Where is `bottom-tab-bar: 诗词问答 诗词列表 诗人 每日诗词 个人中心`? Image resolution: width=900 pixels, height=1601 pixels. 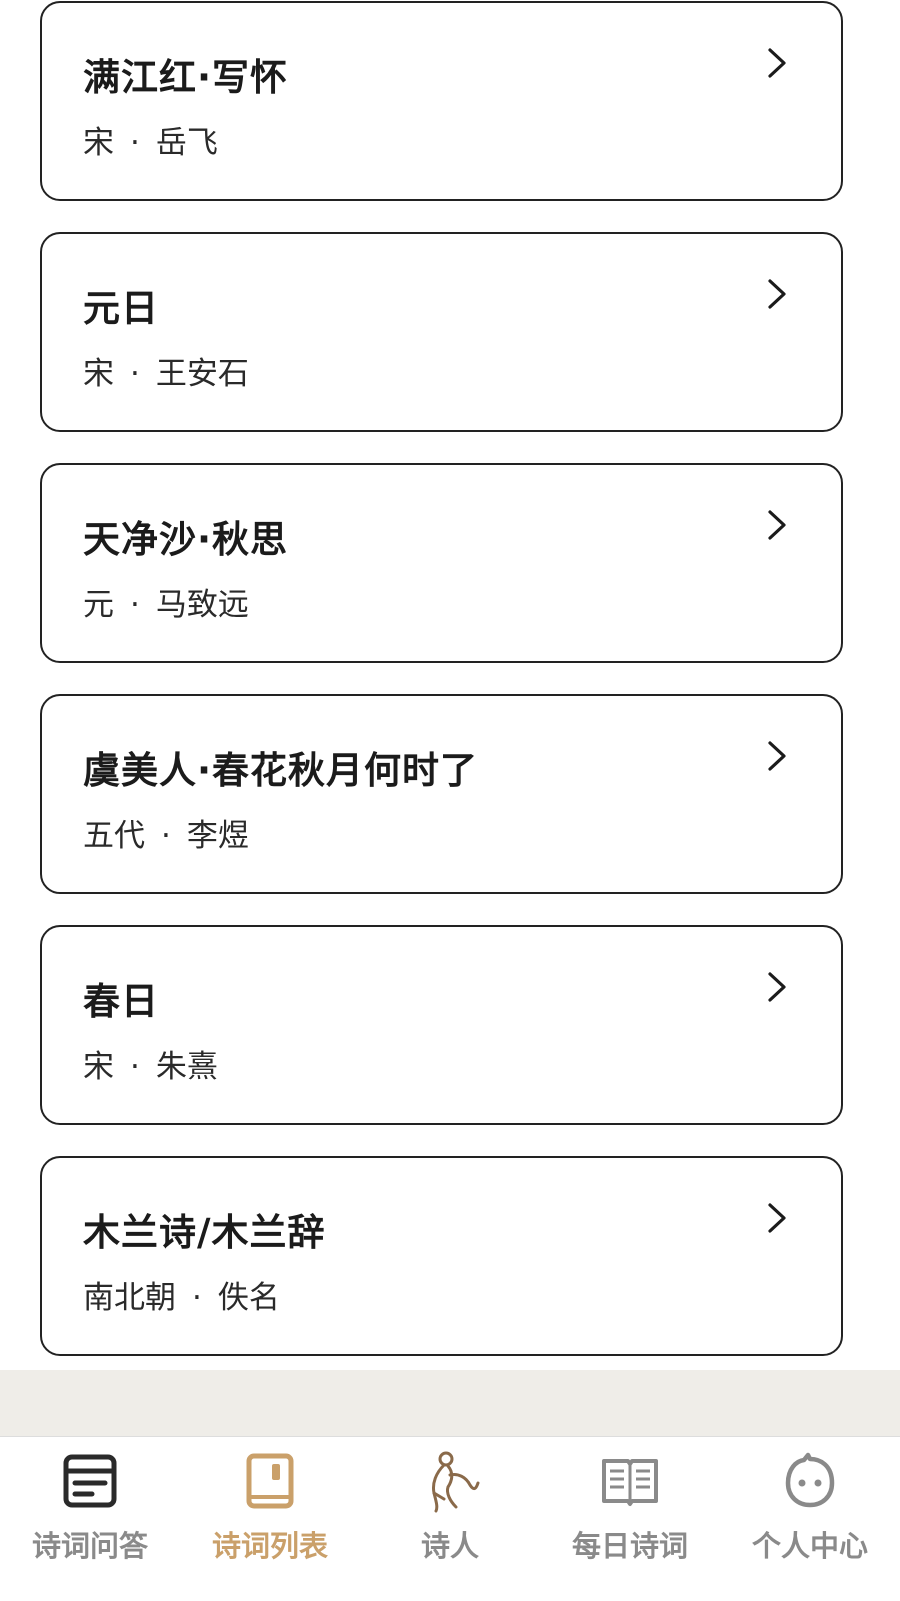 bottom-tab-bar: 诗词问答 诗词列表 诗人 每日诗词 个人中心 is located at coordinates (450, 1518).